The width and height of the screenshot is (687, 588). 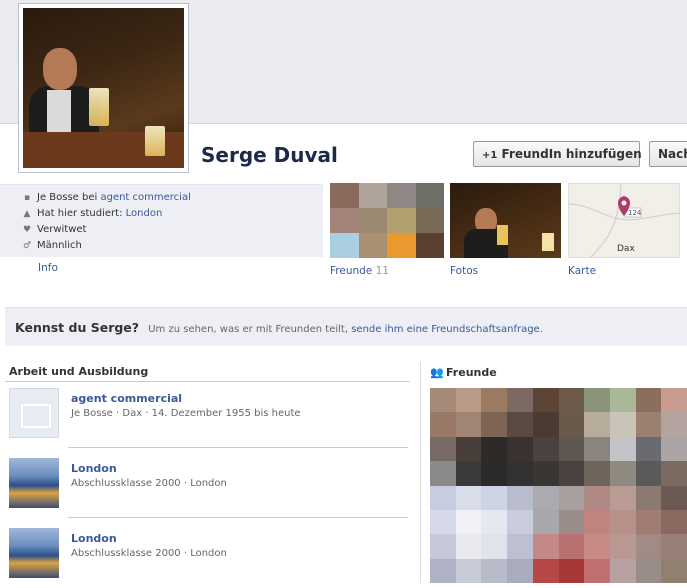 I want to click on photos-tile-link: Fotos, so click(x=464, y=271).